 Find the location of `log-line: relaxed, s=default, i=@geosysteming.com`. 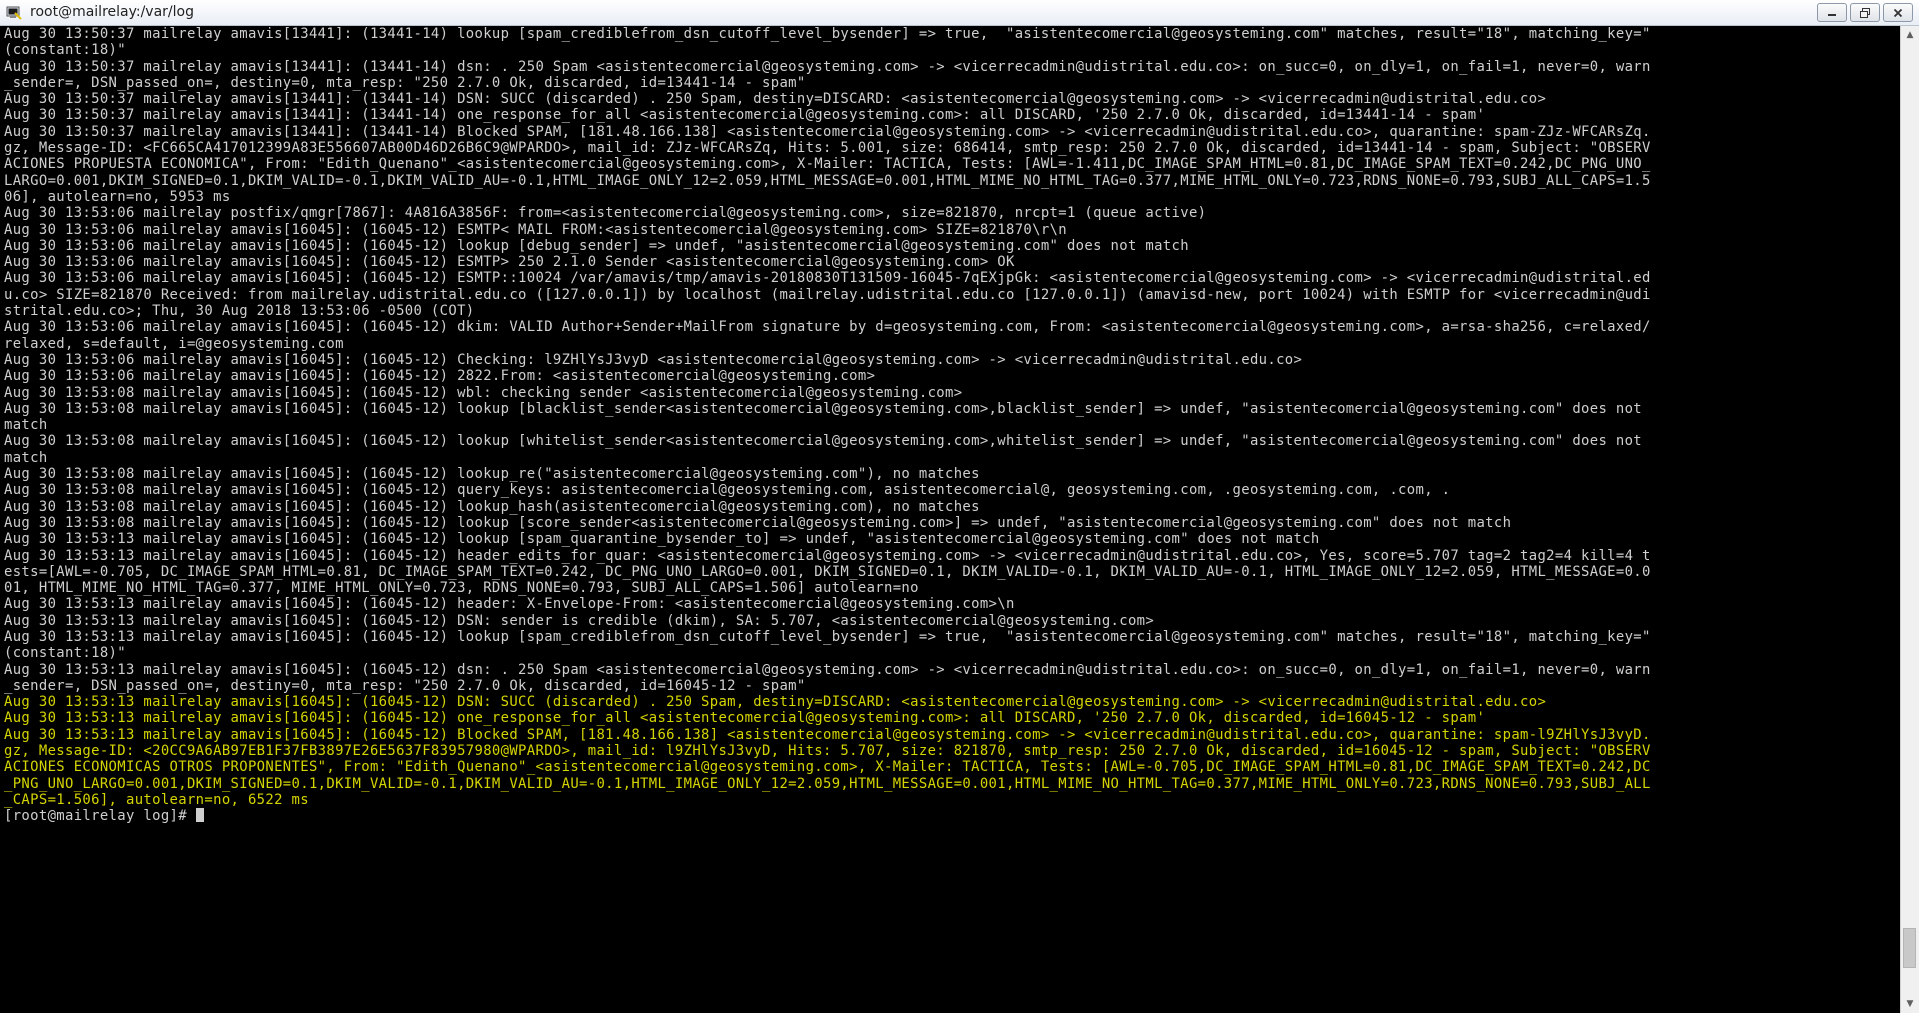

log-line: relaxed, s=default, i=@geosysteming.com is located at coordinates (174, 343).